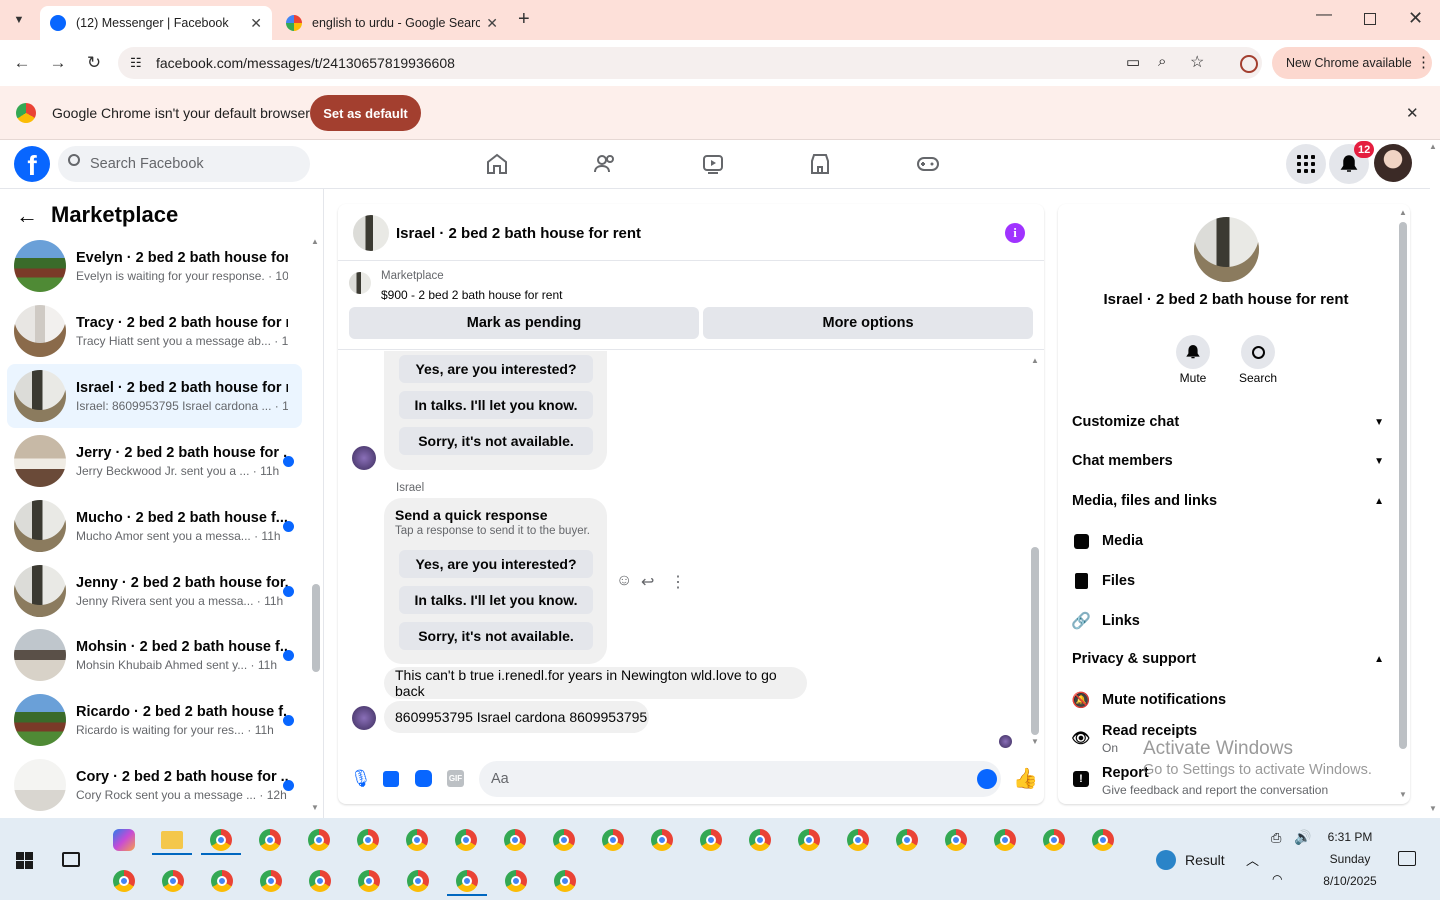 Image resolution: width=1440 pixels, height=900 pixels. I want to click on copilot-icon, so click(124, 840).